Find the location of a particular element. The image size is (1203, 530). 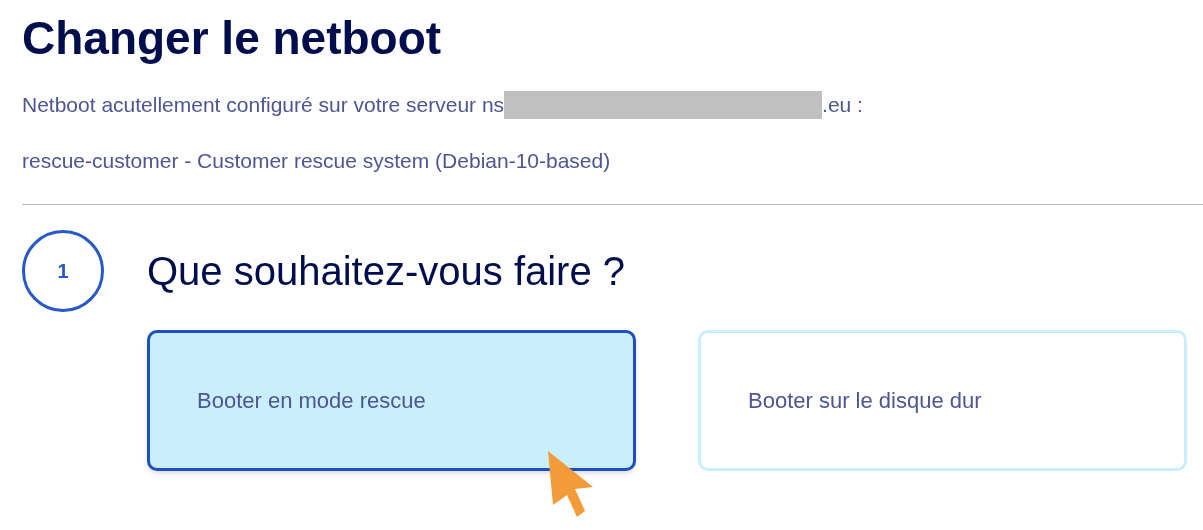

page-title: Changer le netboot is located at coordinates (232, 38).